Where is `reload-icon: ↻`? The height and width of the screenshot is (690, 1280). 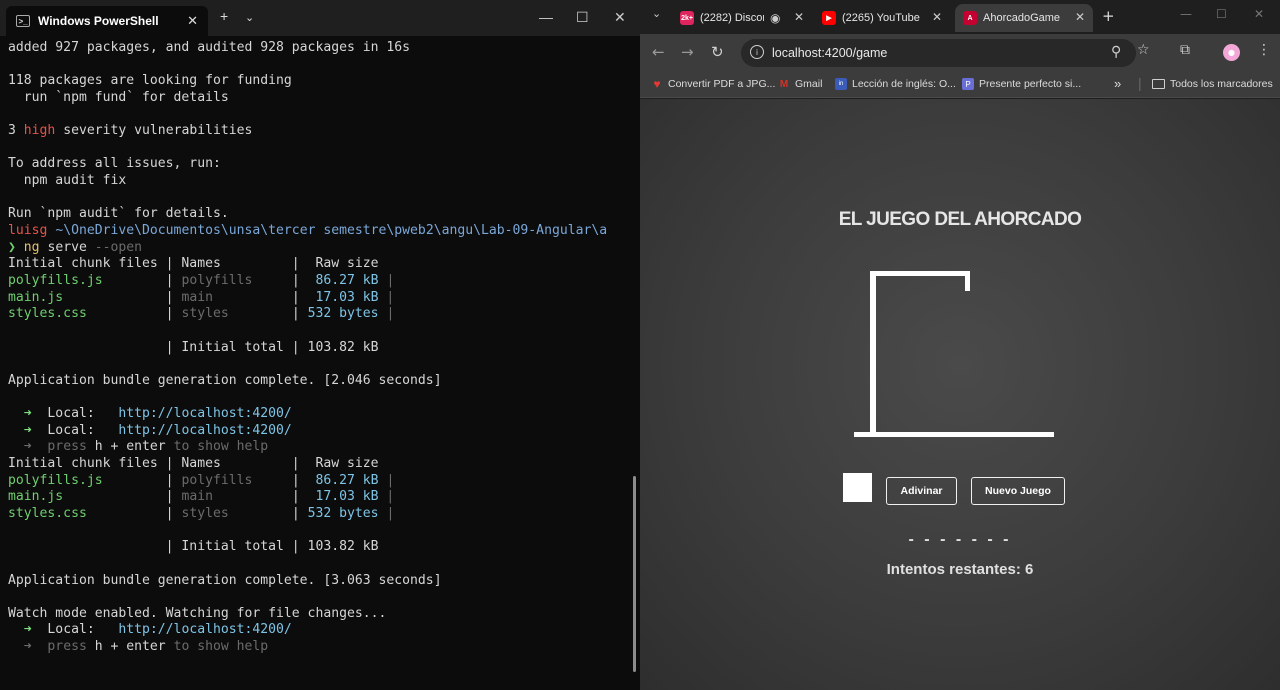 reload-icon: ↻ is located at coordinates (717, 52).